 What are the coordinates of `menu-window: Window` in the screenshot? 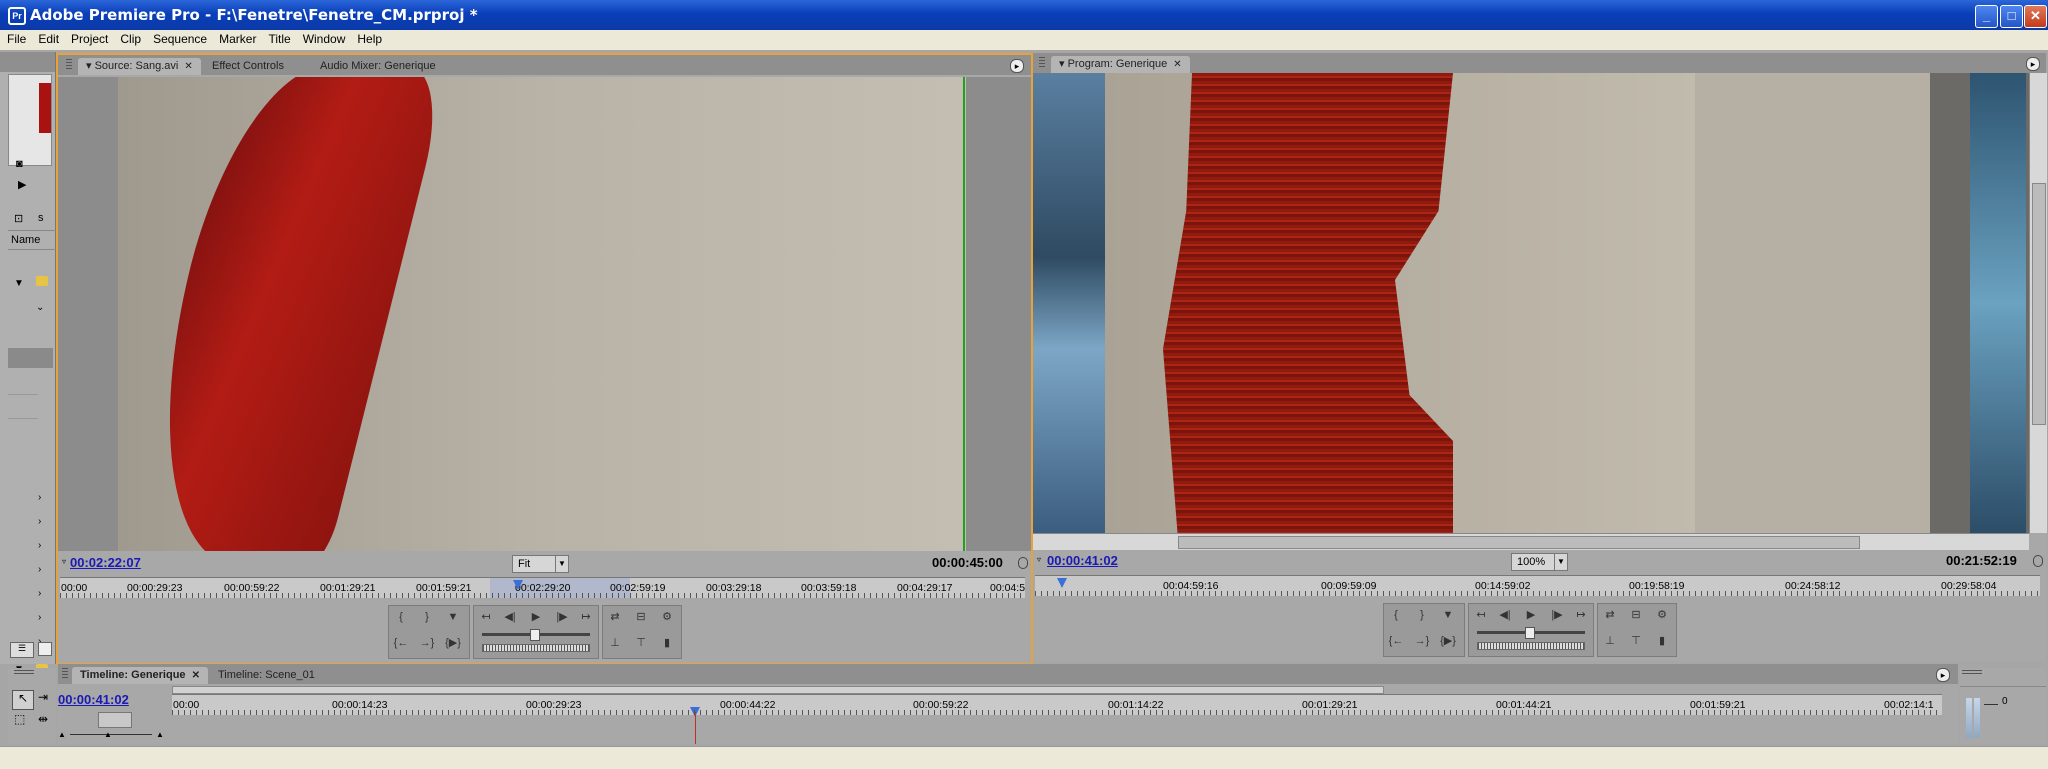 It's located at (323, 38).